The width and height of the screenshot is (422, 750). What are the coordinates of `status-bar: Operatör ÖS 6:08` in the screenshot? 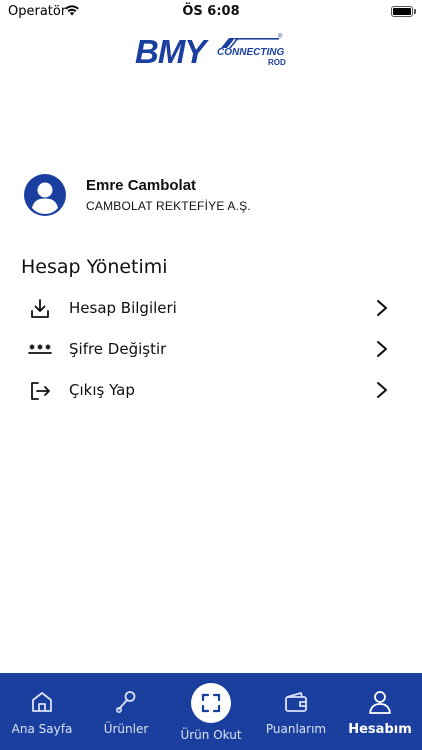 It's located at (211, 12).